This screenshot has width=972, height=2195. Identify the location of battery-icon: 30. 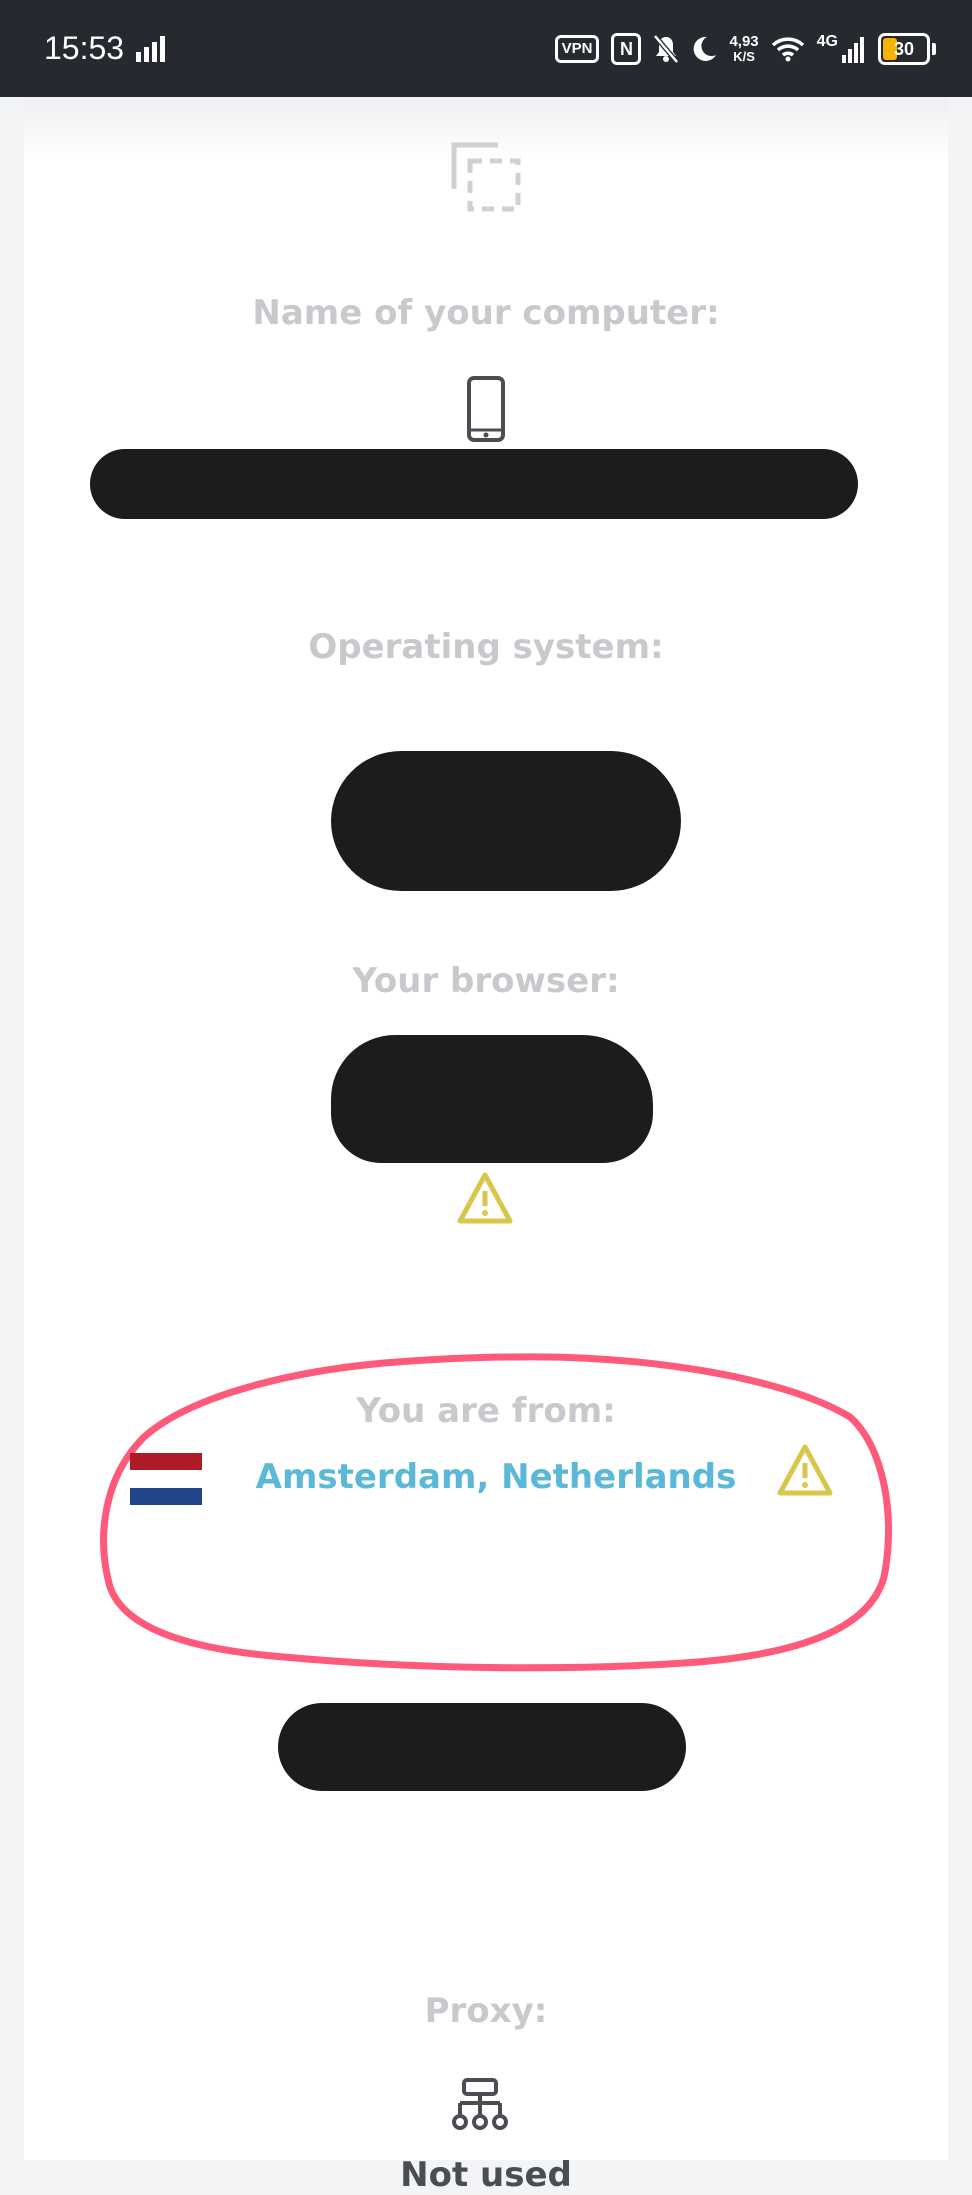
(904, 49).